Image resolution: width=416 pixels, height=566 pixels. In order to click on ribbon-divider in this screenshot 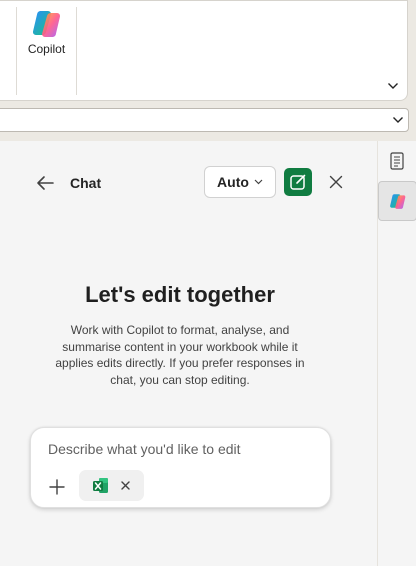, I will do `click(76, 51)`.